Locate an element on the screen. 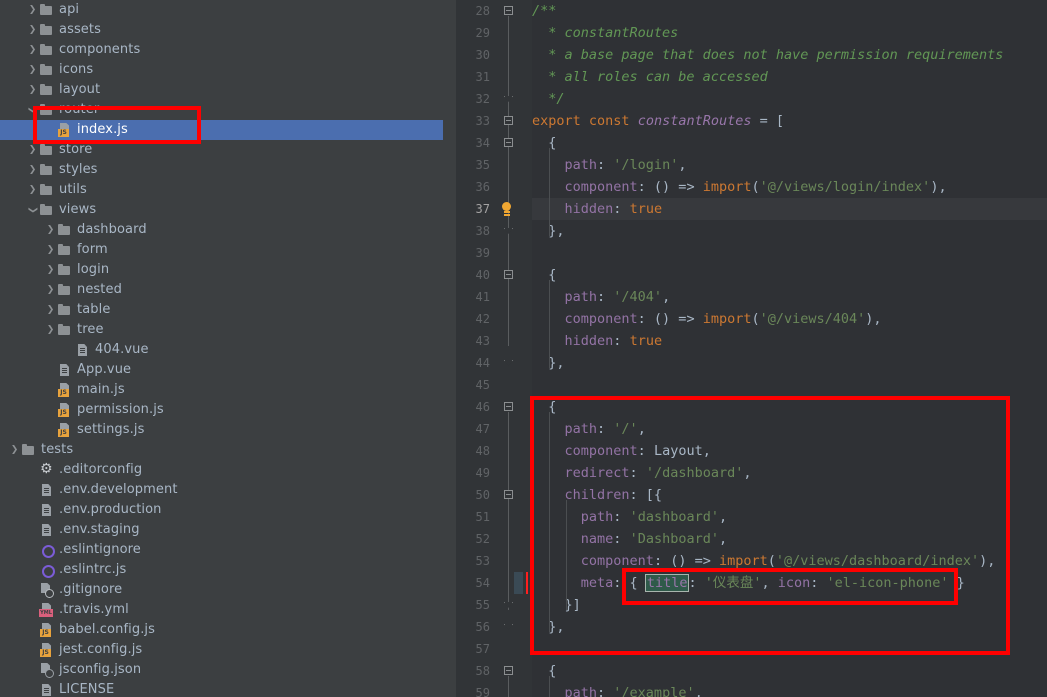 The height and width of the screenshot is (697, 1047). code-line: path: '/404', is located at coordinates (601, 297).